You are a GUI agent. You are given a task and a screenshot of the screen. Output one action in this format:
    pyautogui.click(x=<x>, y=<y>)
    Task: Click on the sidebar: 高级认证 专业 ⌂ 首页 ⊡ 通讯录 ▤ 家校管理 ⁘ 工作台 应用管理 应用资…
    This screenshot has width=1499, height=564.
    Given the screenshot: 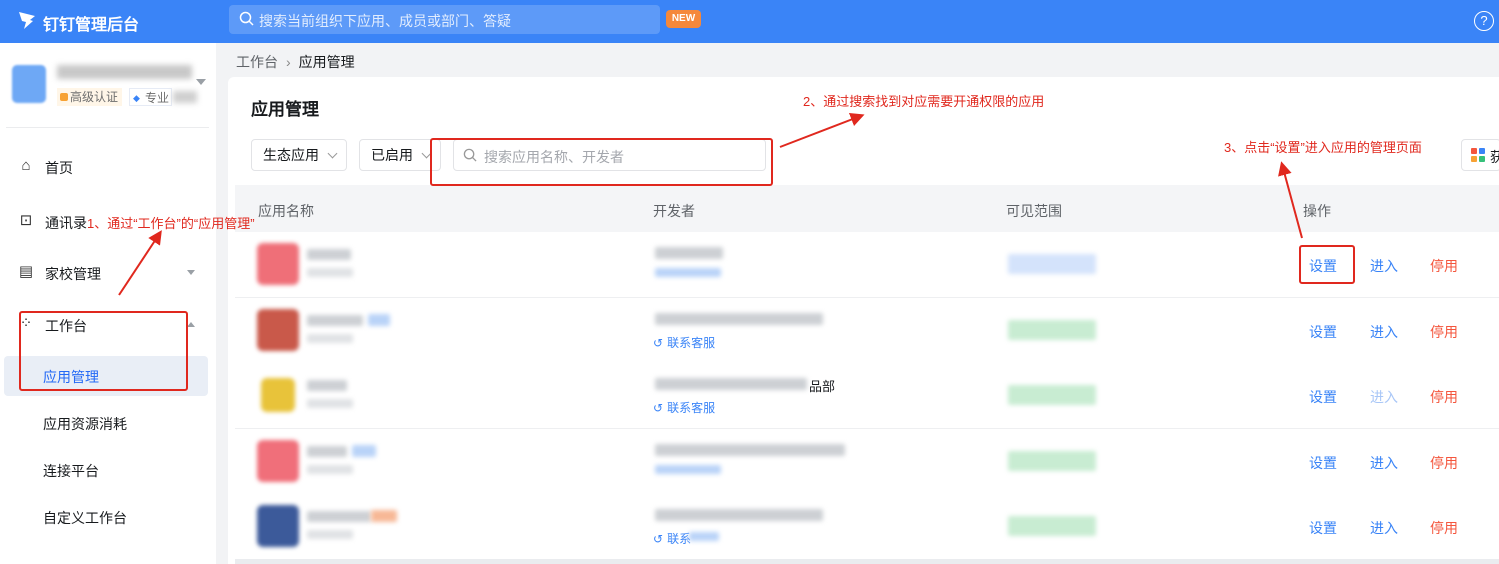 What is the action you would take?
    pyautogui.click(x=108, y=303)
    